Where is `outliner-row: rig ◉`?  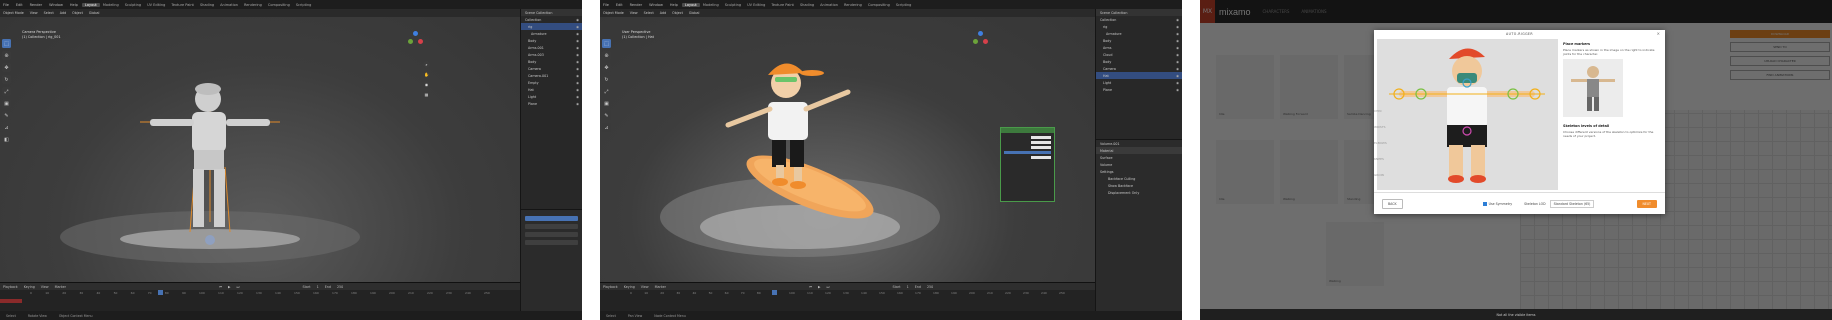 outliner-row: rig ◉ is located at coordinates (1139, 26).